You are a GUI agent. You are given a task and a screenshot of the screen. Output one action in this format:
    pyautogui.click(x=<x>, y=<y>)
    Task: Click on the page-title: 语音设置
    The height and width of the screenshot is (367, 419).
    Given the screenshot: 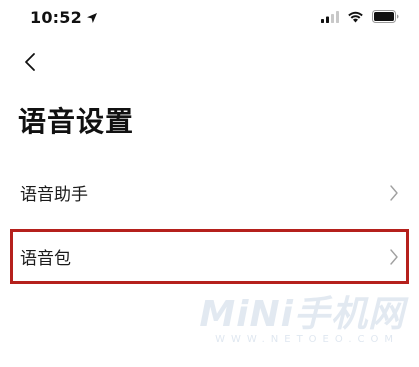 What is the action you would take?
    pyautogui.click(x=76, y=121)
    